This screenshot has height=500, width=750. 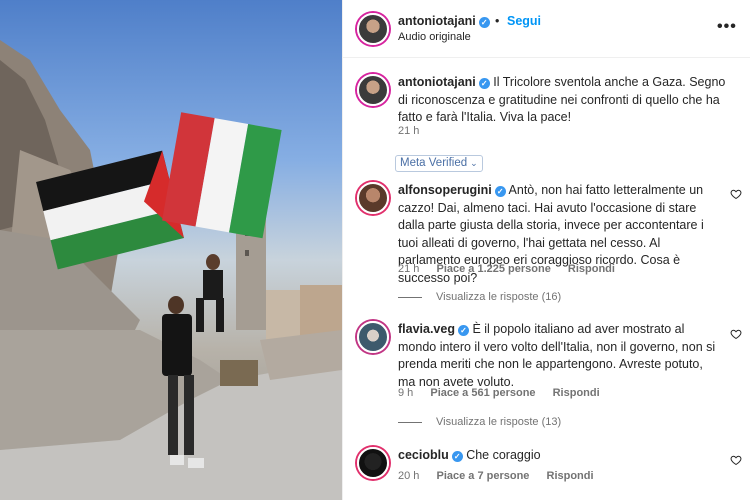 I want to click on more-options-icon: •••, so click(x=727, y=27).